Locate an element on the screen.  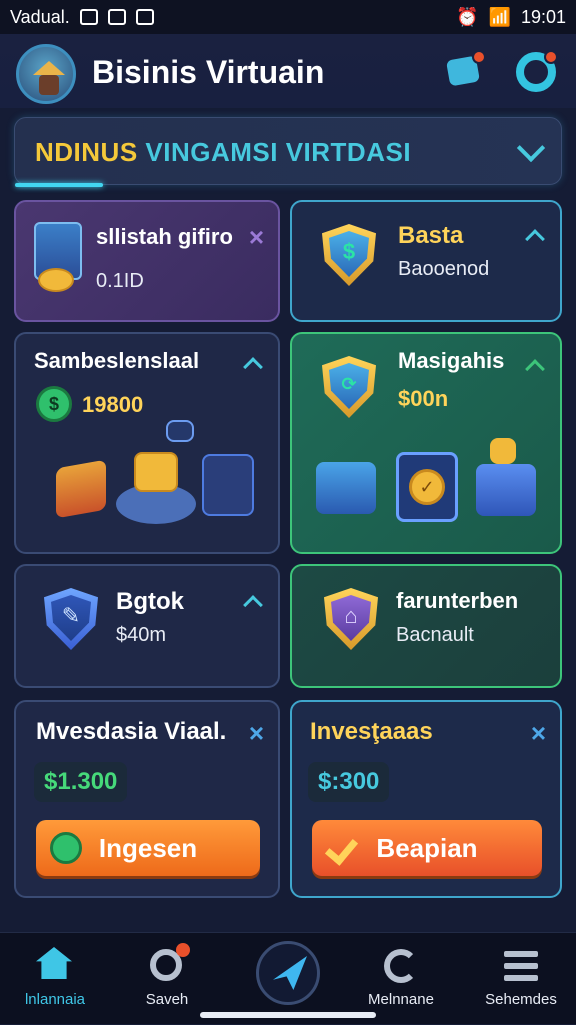
wallet-illustration is located at coordinates (81, 489).